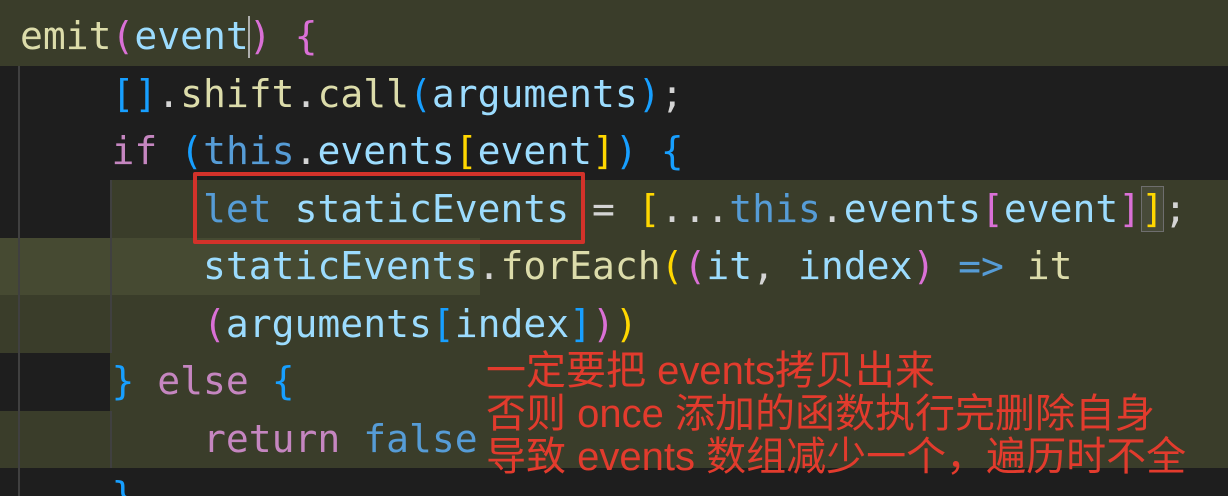 The image size is (1228, 496). I want to click on code-token: emit, so click(66, 36).